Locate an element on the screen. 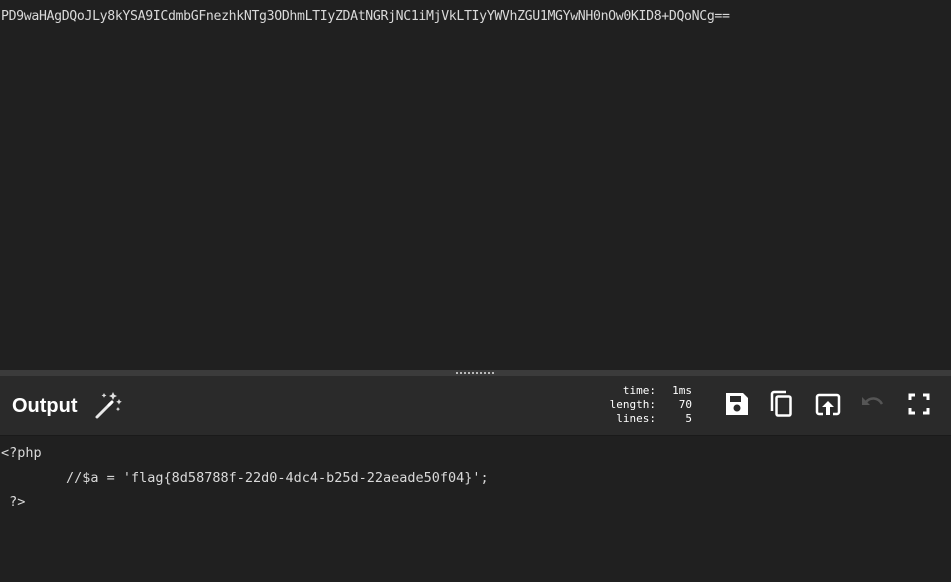 This screenshot has height=582, width=951. stat-time: time: 1ms is located at coordinates (641, 391).